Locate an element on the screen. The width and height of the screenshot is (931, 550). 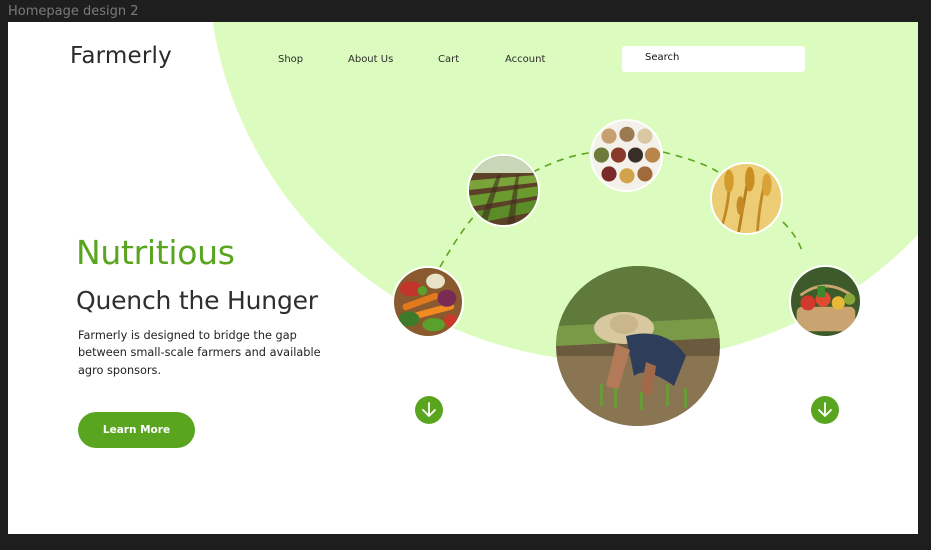
vegetables-photo is located at coordinates (428, 302).